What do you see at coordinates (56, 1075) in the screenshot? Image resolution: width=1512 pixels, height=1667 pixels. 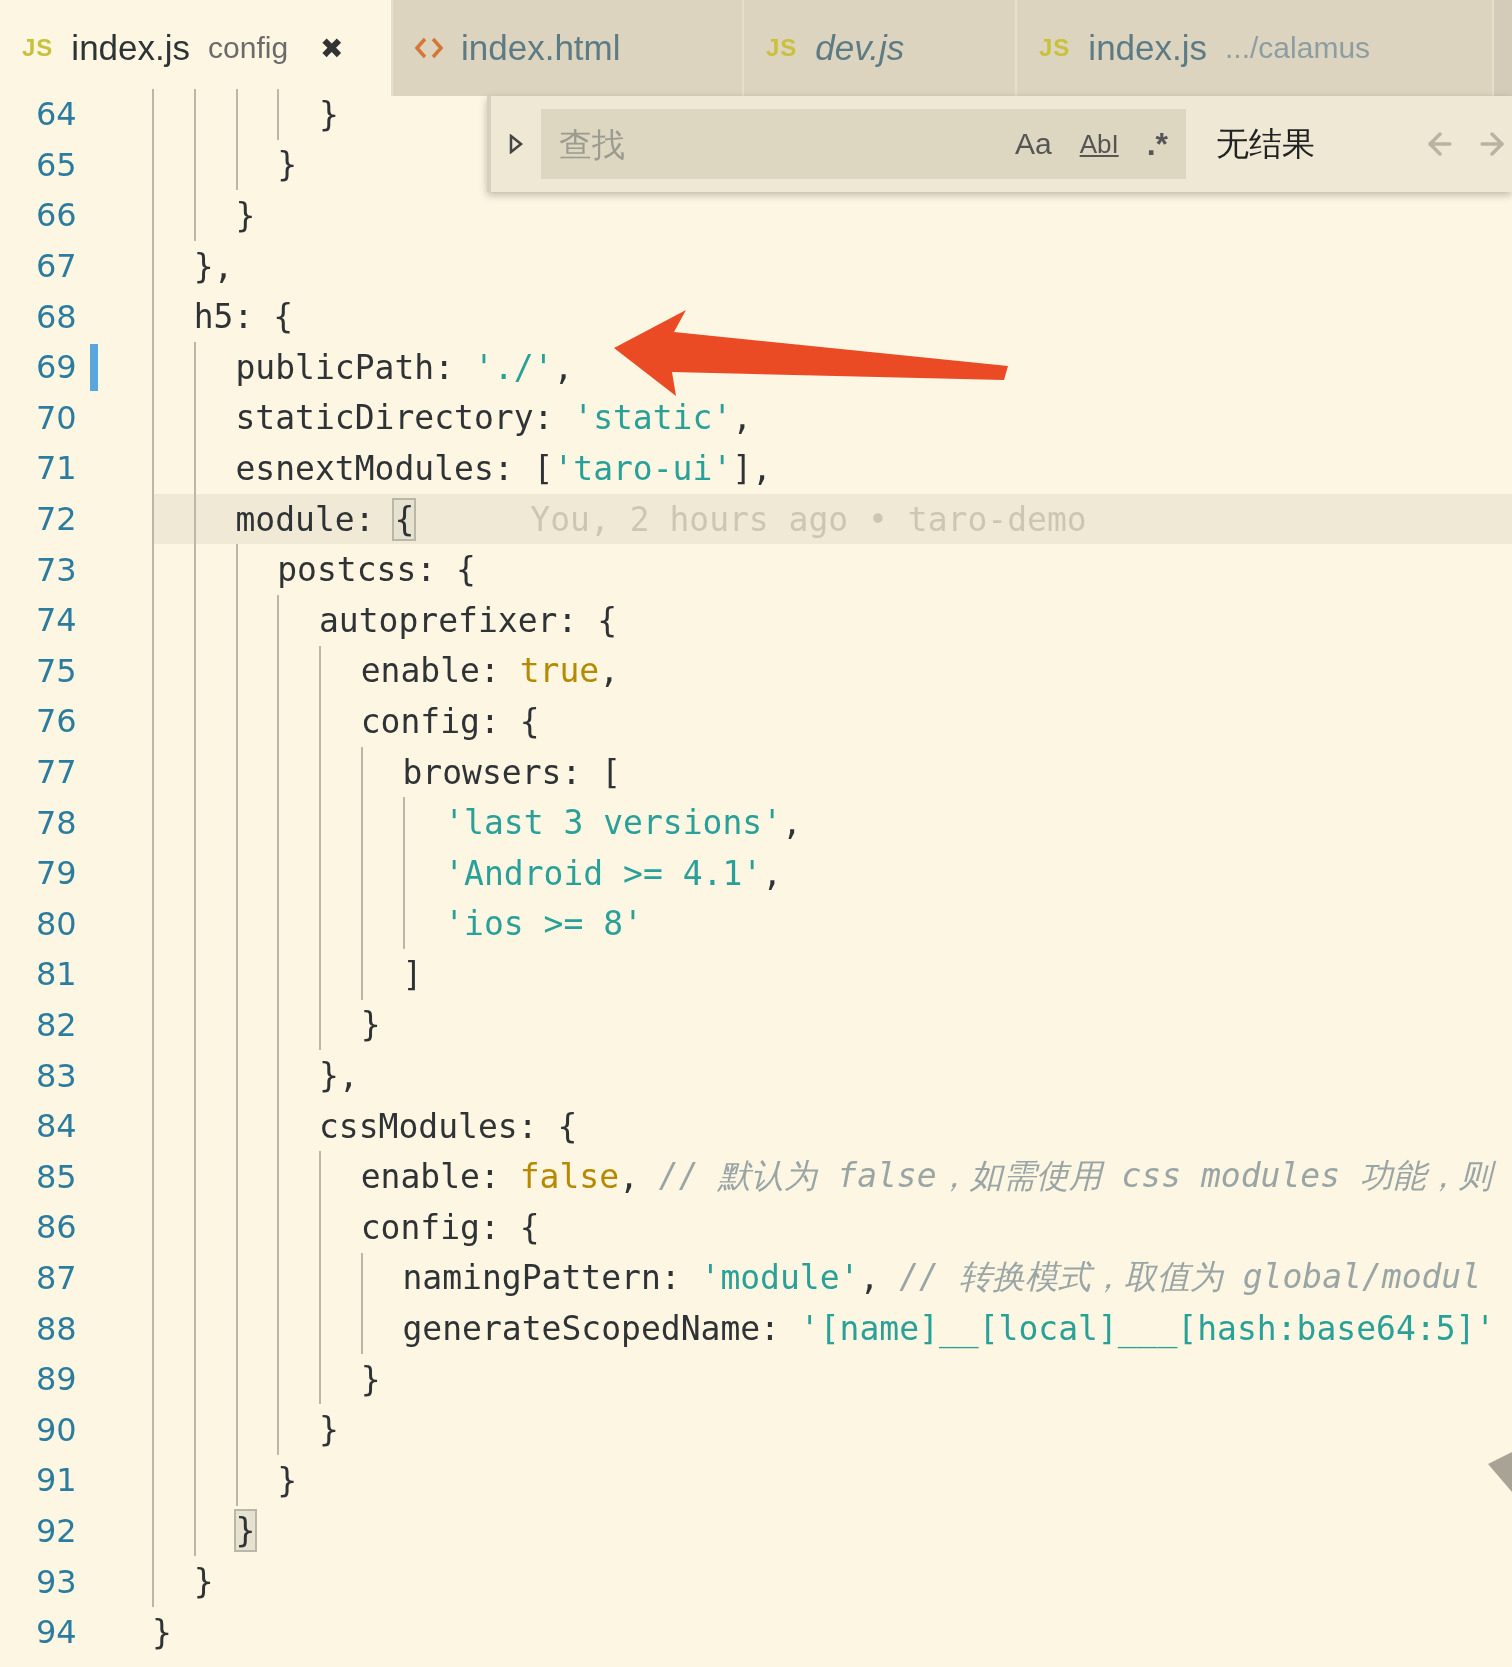 I see `line-number: 83` at bounding box center [56, 1075].